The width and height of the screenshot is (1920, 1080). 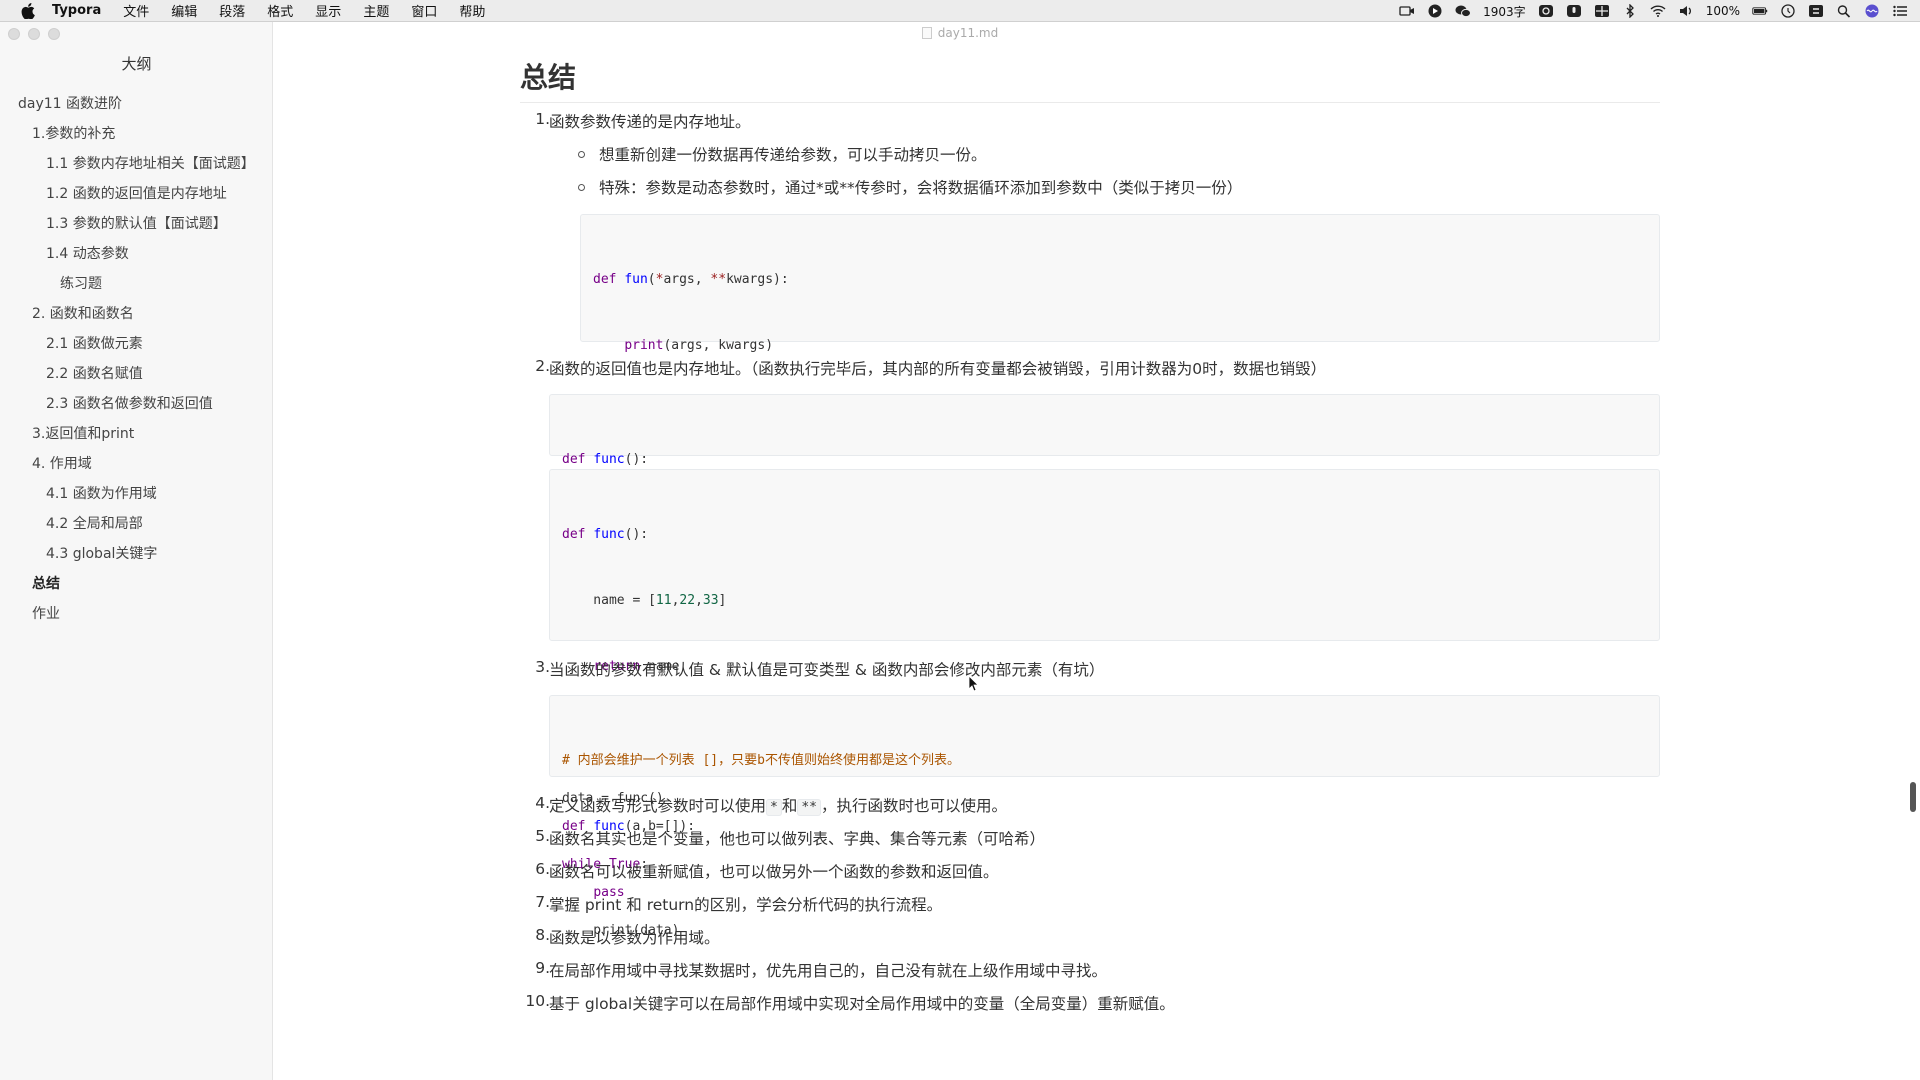 What do you see at coordinates (136, 134) in the screenshot?
I see `outline-item: 1.参数的补充` at bounding box center [136, 134].